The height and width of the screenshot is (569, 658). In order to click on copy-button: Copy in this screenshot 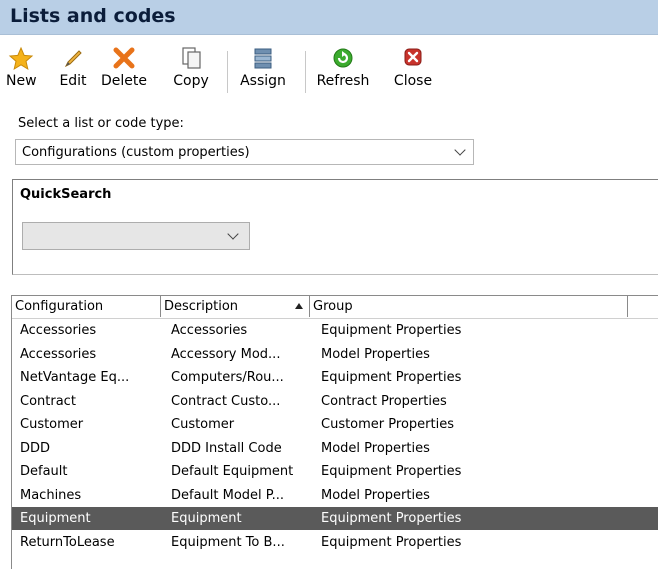, I will do `click(191, 71)`.